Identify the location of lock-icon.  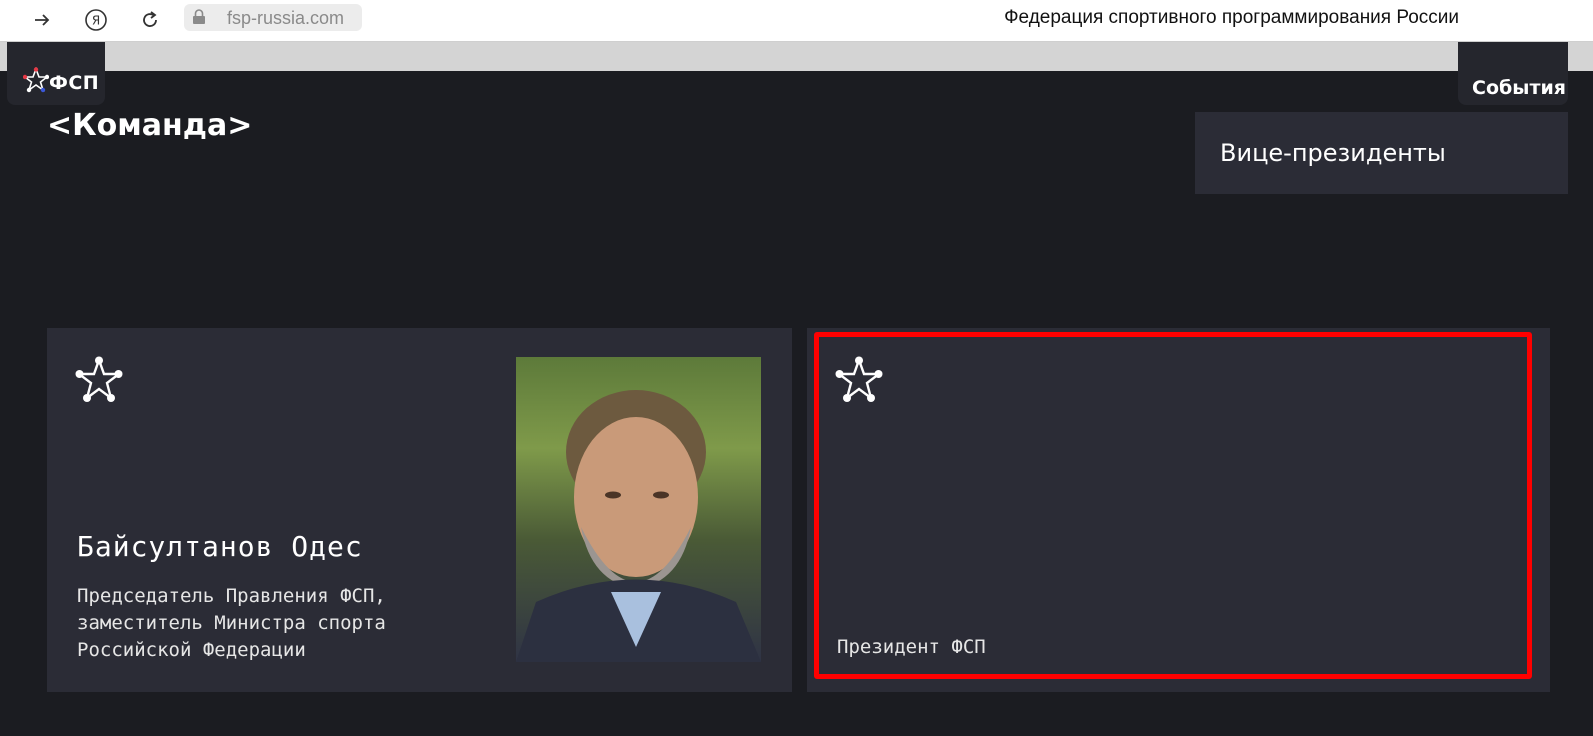
(199, 19).